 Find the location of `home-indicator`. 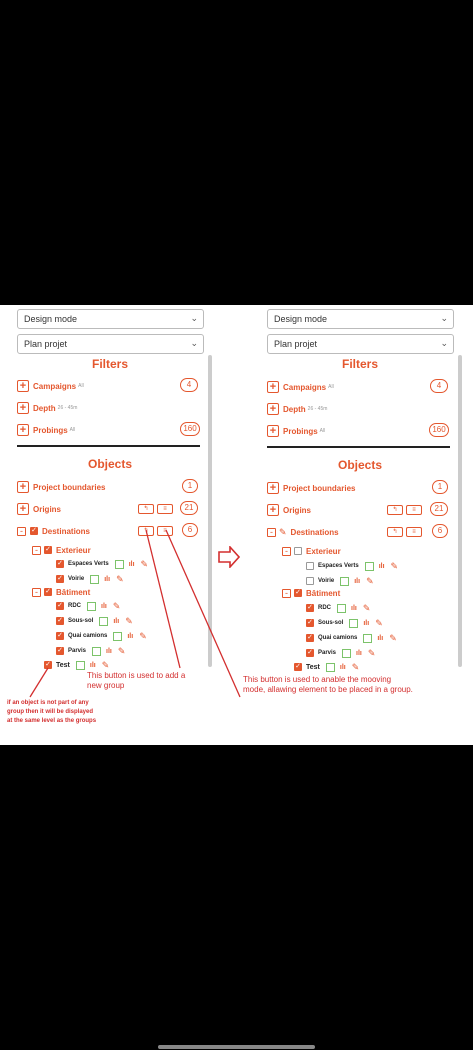

home-indicator is located at coordinates (236, 1047).